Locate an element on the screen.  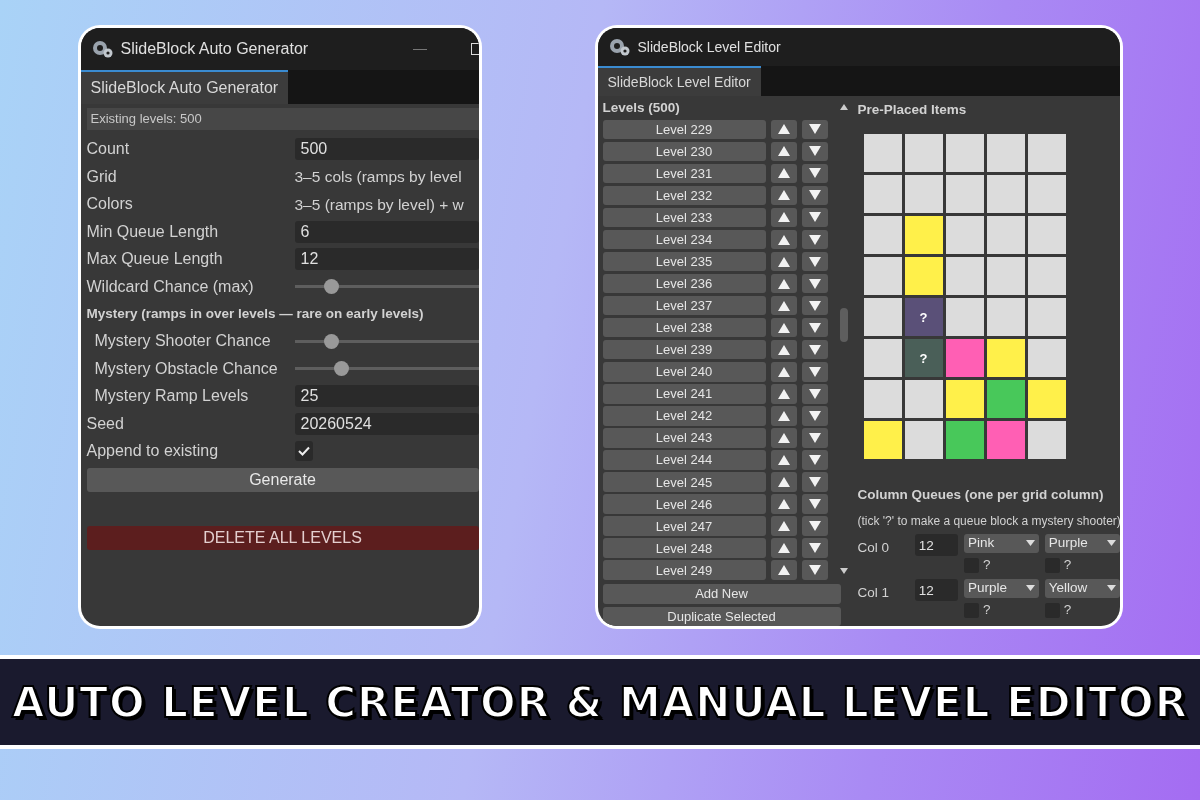
level-button: Level 231 is located at coordinates (684, 173).